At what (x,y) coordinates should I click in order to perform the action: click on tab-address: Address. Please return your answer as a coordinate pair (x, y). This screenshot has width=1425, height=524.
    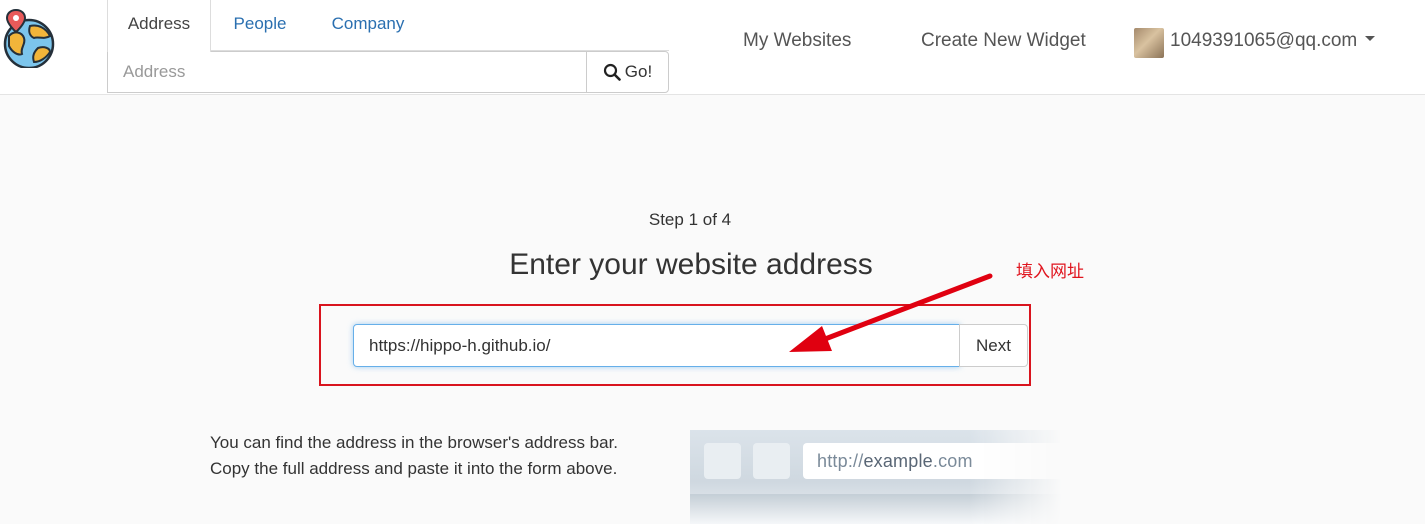
    Looking at the image, I should click on (159, 26).